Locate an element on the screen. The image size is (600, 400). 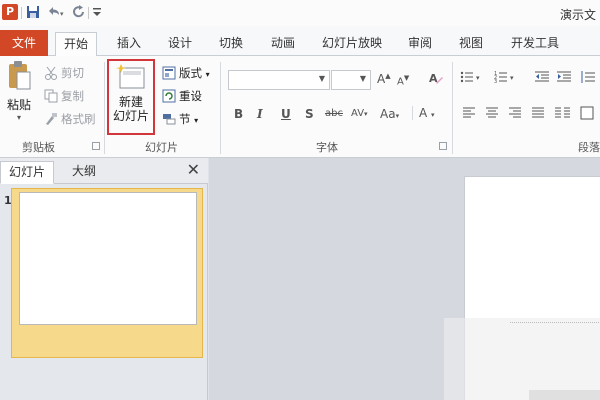
pane-tab-row: 幻灯片 大纲 ✕ is located at coordinates (104, 171).